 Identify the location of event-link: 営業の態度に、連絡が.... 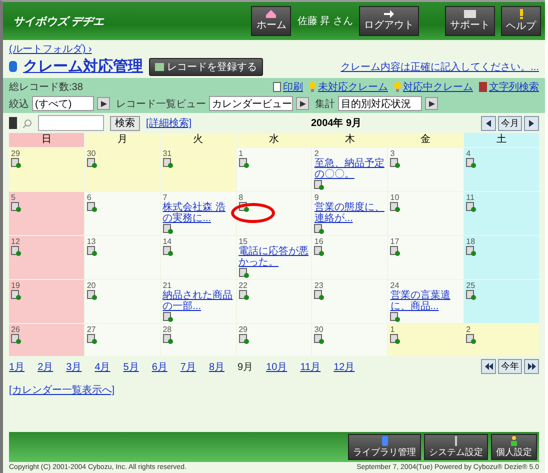
(350, 213).